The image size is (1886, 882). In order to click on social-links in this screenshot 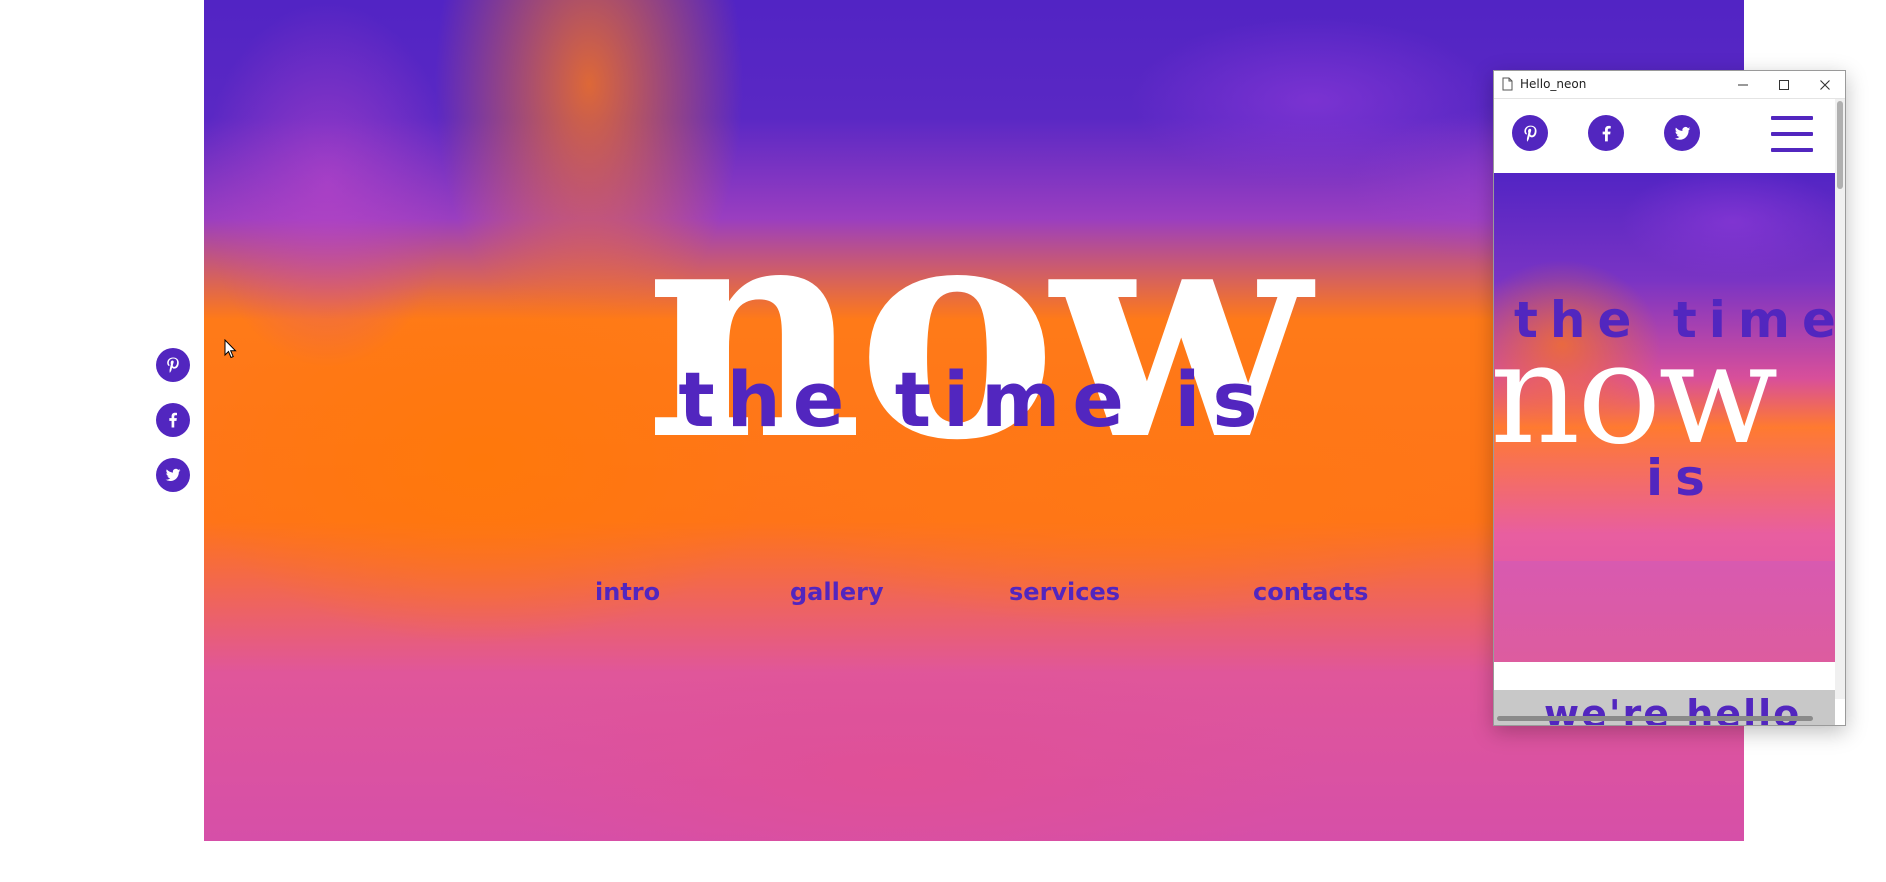, I will do `click(173, 430)`.